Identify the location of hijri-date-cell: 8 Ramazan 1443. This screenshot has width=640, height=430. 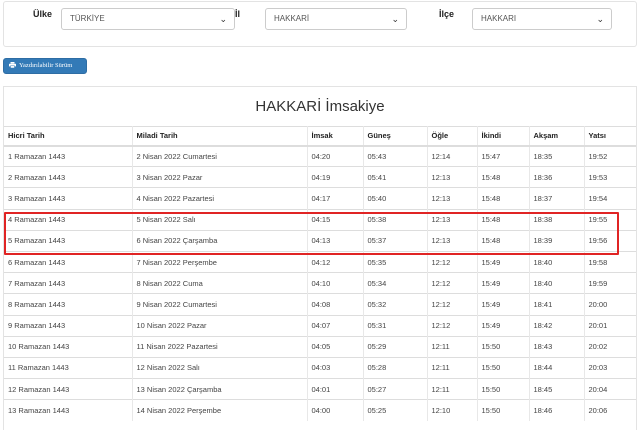
(68, 304).